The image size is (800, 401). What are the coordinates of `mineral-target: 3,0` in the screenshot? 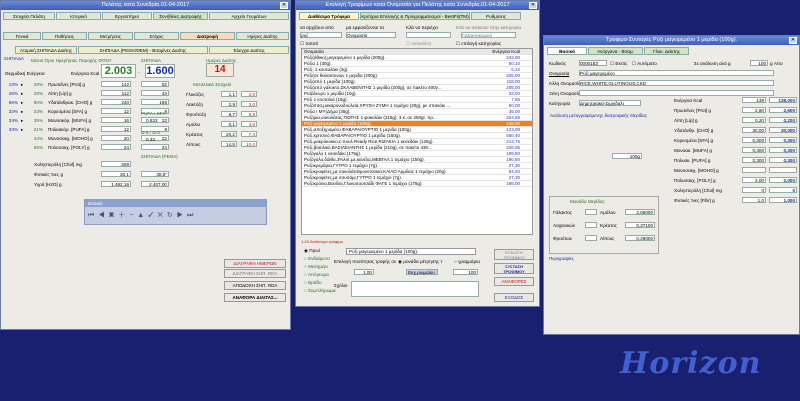 It's located at (249, 104).